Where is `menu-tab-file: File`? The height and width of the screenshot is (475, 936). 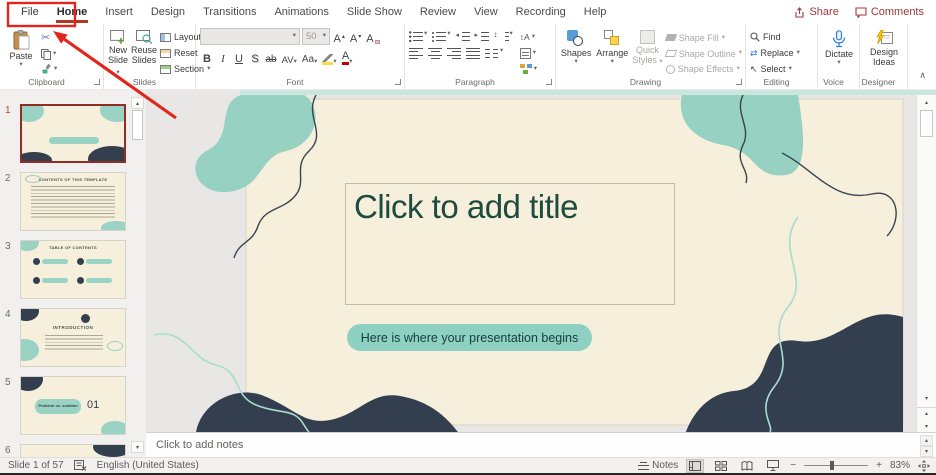 menu-tab-file: File is located at coordinates (30, 12).